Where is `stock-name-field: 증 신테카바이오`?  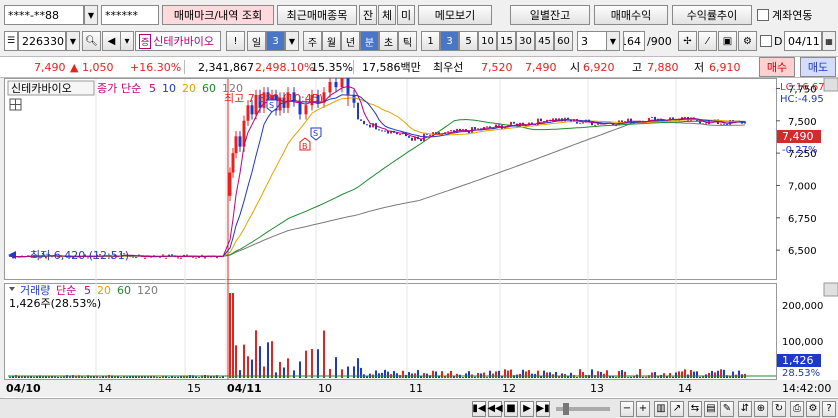
stock-name-field: 증 신테카바이오 is located at coordinates (178, 41).